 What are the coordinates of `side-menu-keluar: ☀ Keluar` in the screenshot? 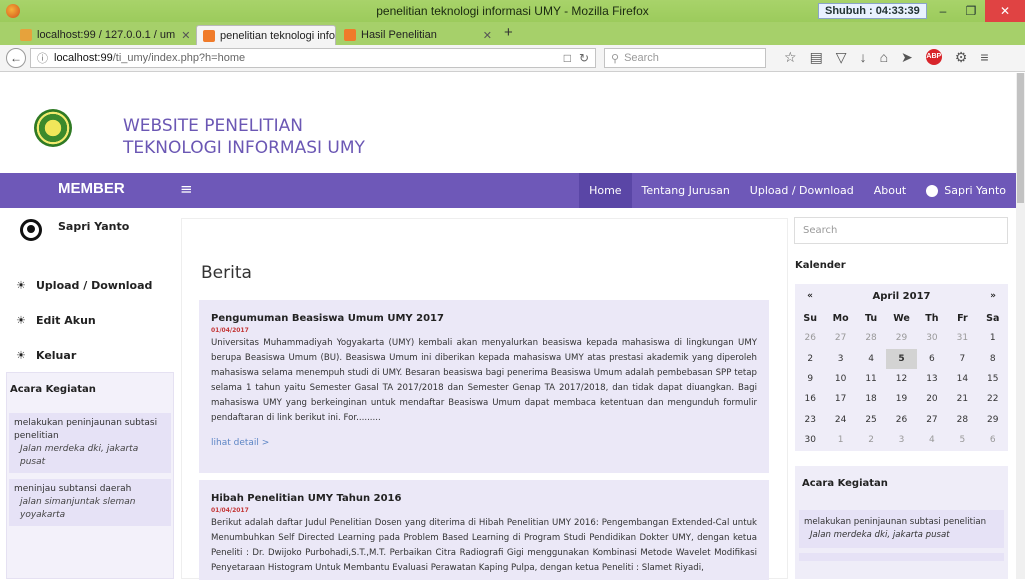 It's located at (84, 355).